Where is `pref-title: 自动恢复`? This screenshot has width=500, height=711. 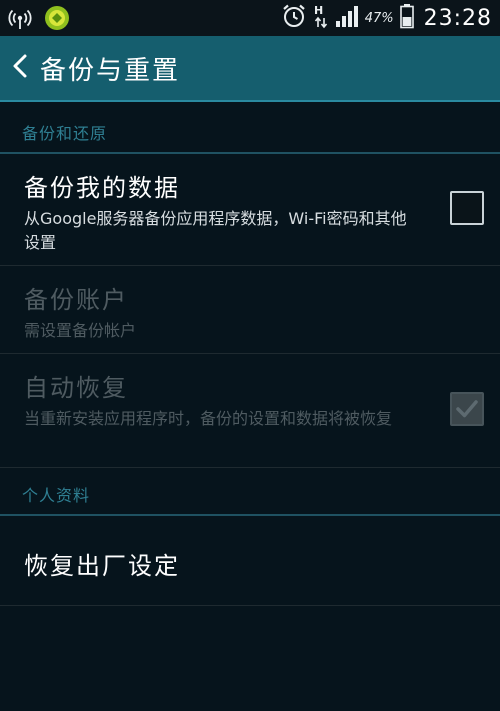
pref-title: 自动恢复 is located at coordinates (76, 388).